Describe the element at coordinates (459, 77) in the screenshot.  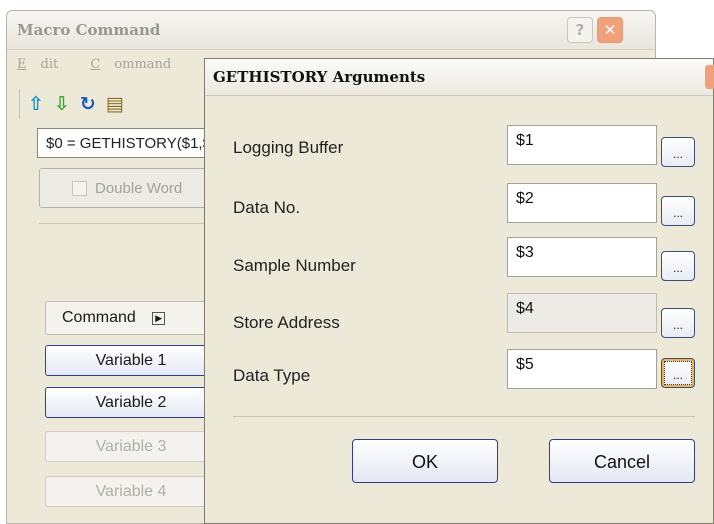
I see `dialog-titlebar: GETHISTORY Arguments` at that location.